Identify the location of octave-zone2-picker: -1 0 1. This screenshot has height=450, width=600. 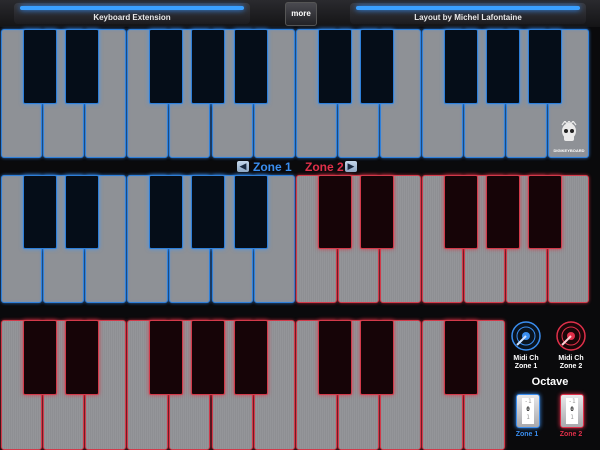
(572, 411).